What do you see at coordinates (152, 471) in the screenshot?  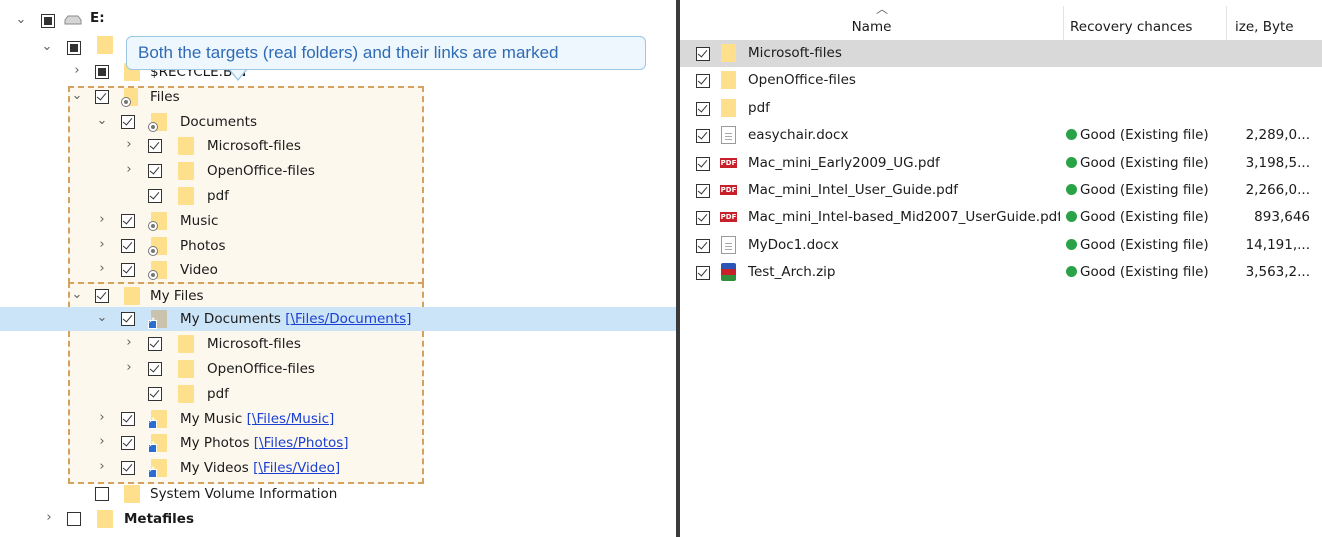 I see `shortcut-badge-icon` at bounding box center [152, 471].